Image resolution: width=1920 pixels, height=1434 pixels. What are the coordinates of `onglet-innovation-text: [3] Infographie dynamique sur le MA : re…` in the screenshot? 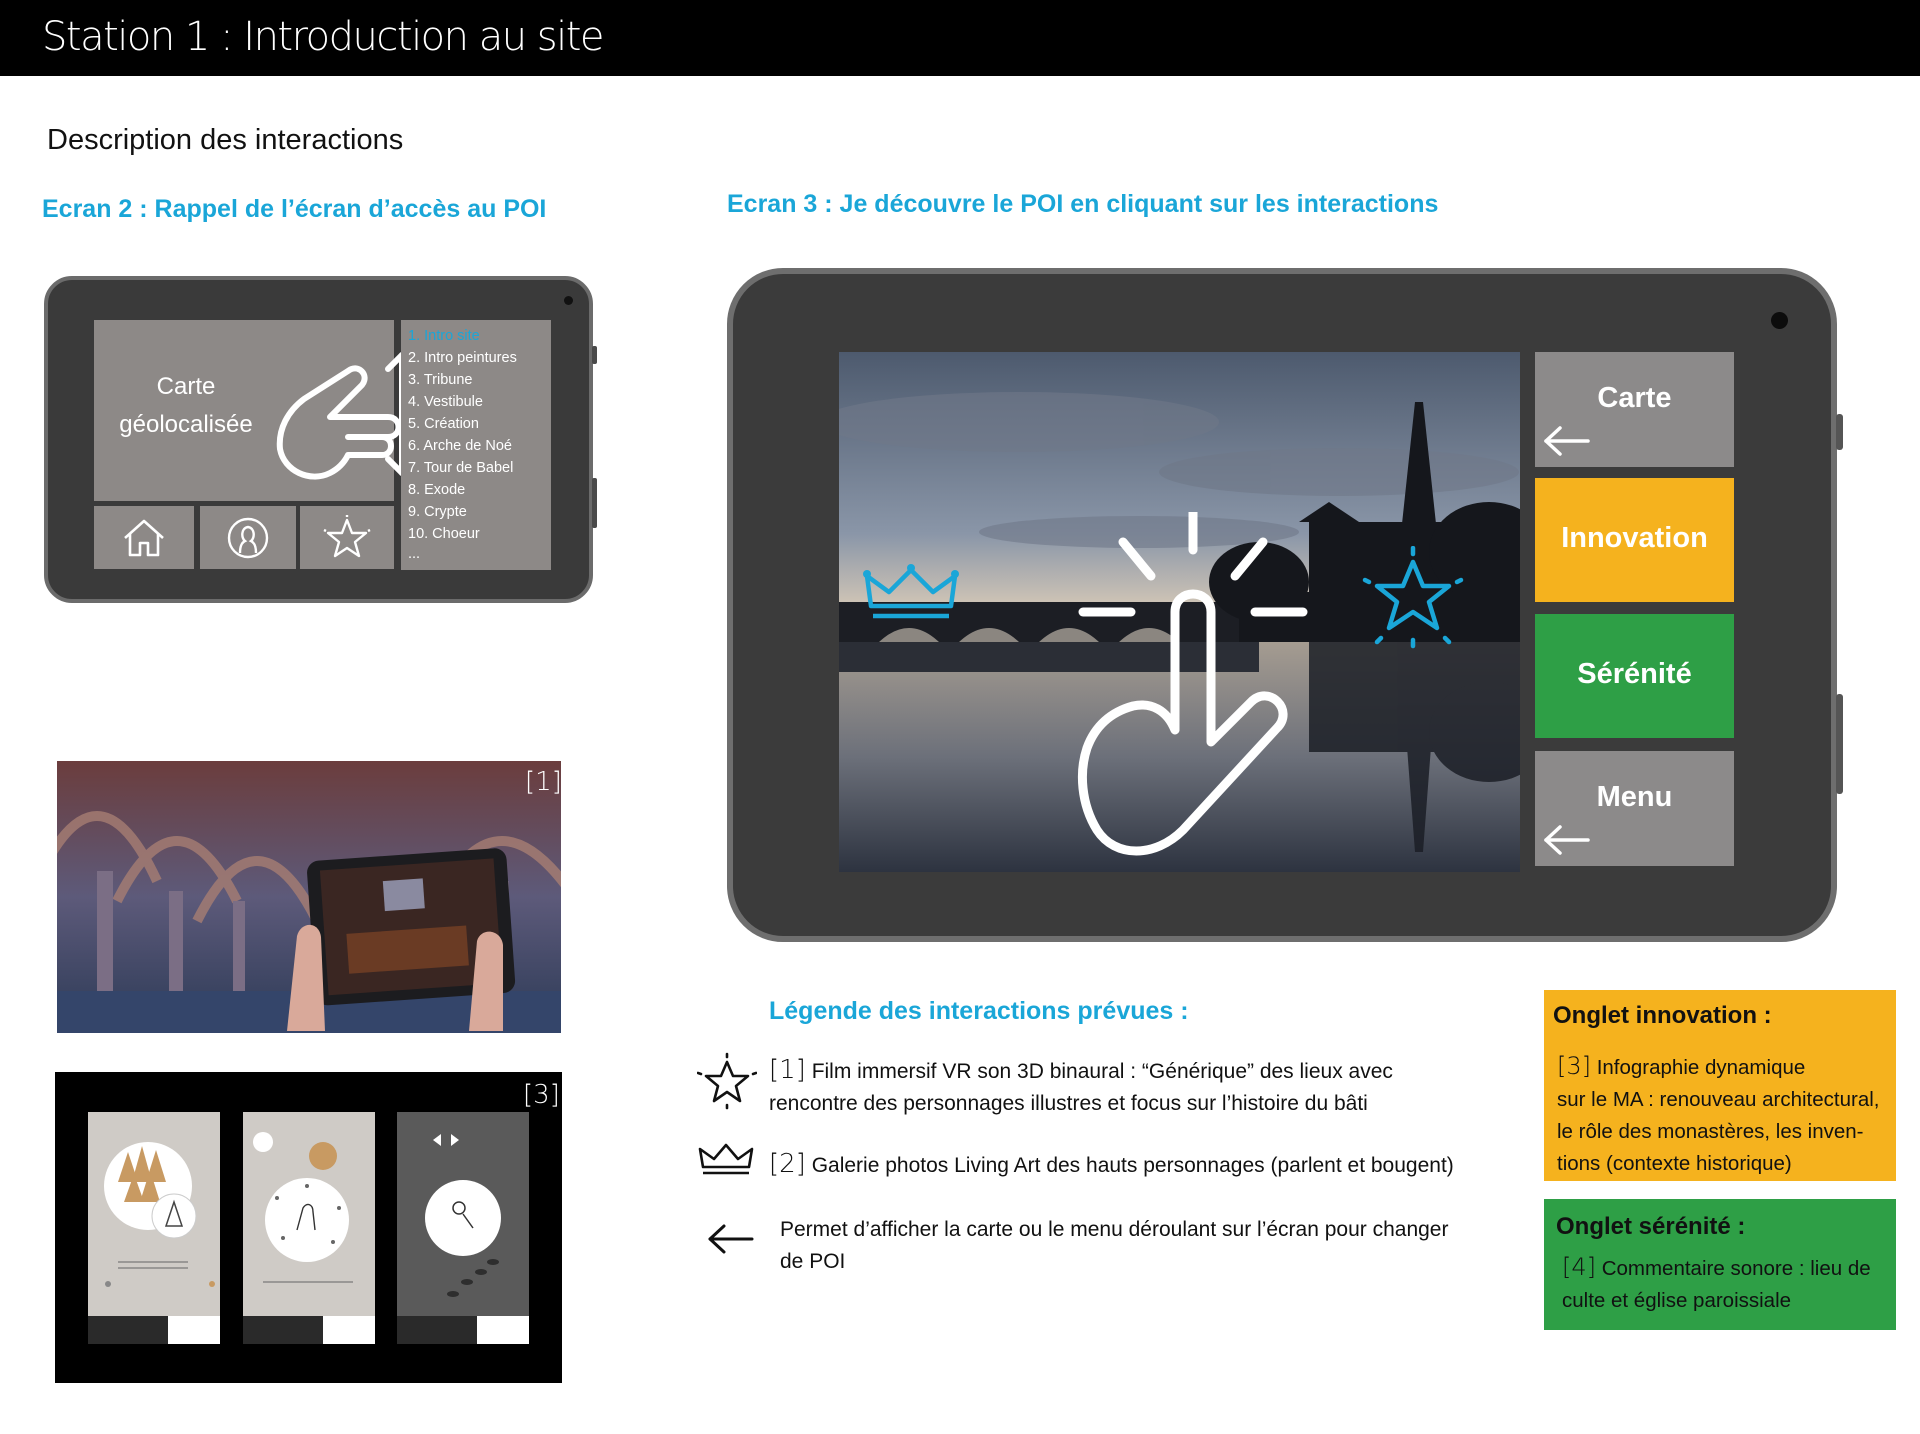 It's located at (1718, 1113).